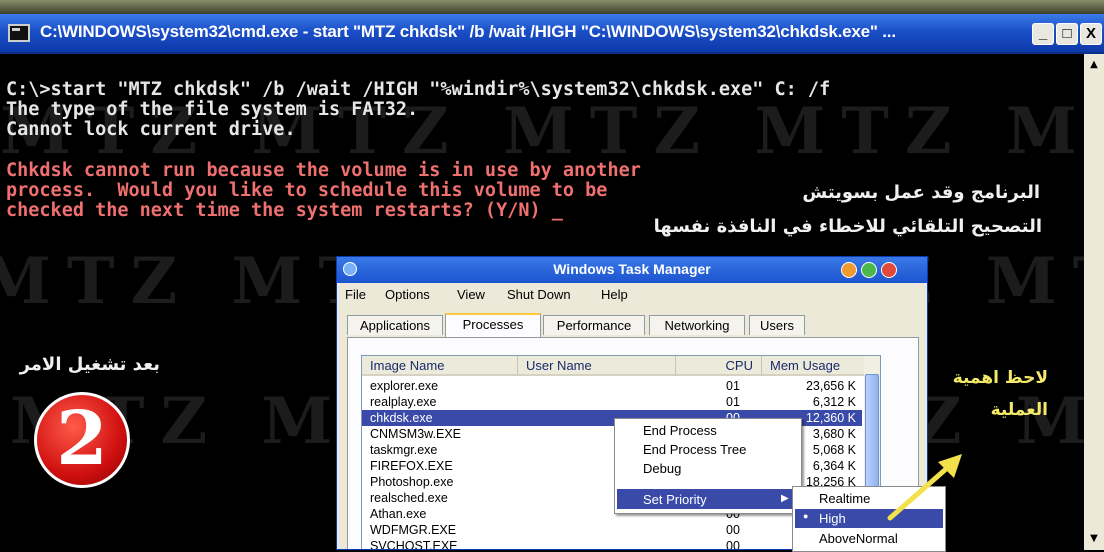 The width and height of the screenshot is (1104, 552). What do you see at coordinates (869, 270) in the screenshot?
I see `maximize-button` at bounding box center [869, 270].